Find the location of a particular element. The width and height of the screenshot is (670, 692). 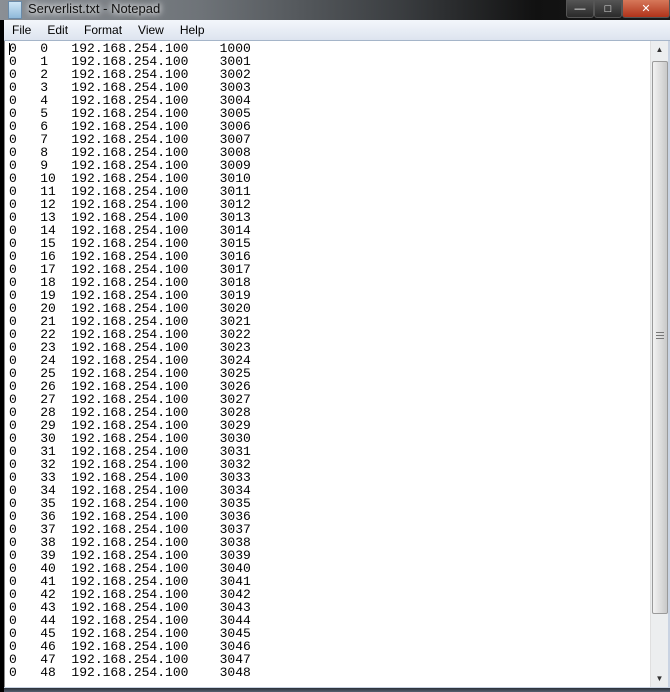

menu-edit: Edit is located at coordinates (57, 30).